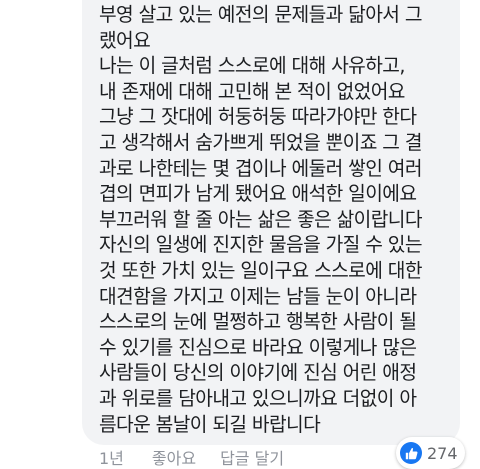 Image resolution: width=480 pixels, height=469 pixels. What do you see at coordinates (252, 457) in the screenshot?
I see `reply-button: 답글 달기` at bounding box center [252, 457].